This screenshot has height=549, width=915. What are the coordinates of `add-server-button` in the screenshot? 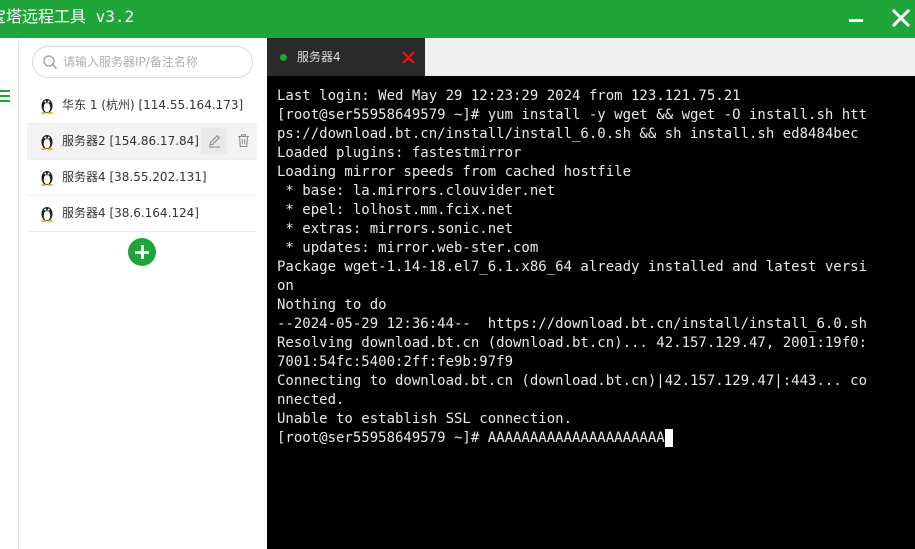 It's located at (142, 252).